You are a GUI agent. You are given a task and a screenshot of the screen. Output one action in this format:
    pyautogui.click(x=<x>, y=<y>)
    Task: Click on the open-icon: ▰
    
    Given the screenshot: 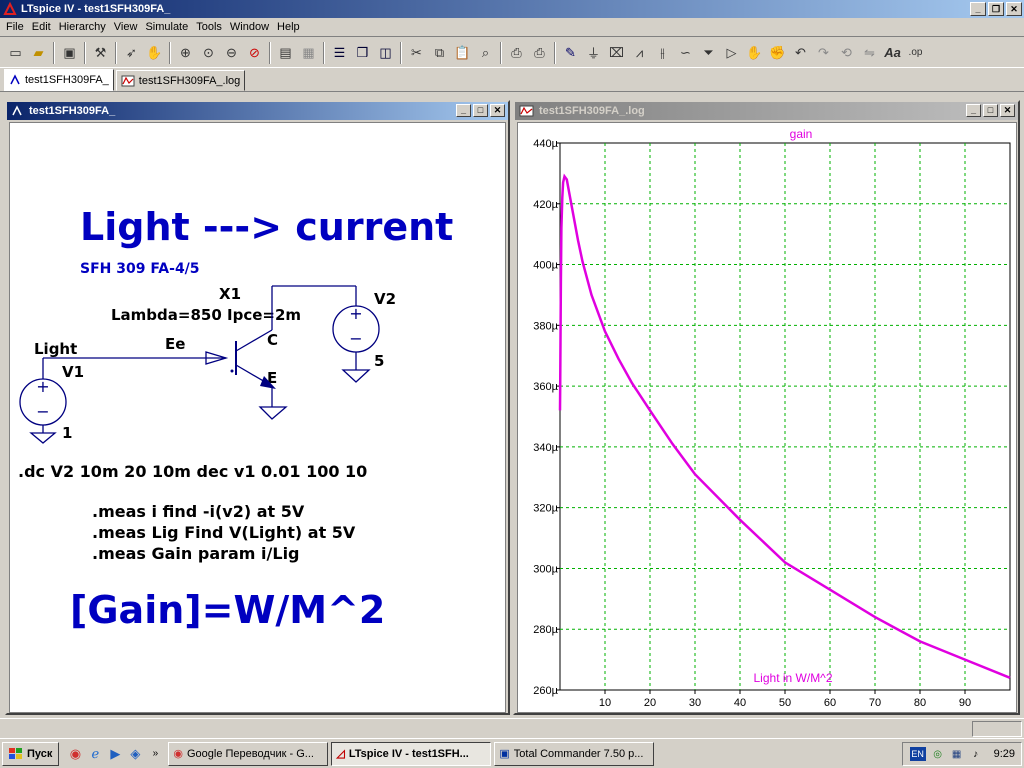 What is the action you would take?
    pyautogui.click(x=38, y=52)
    